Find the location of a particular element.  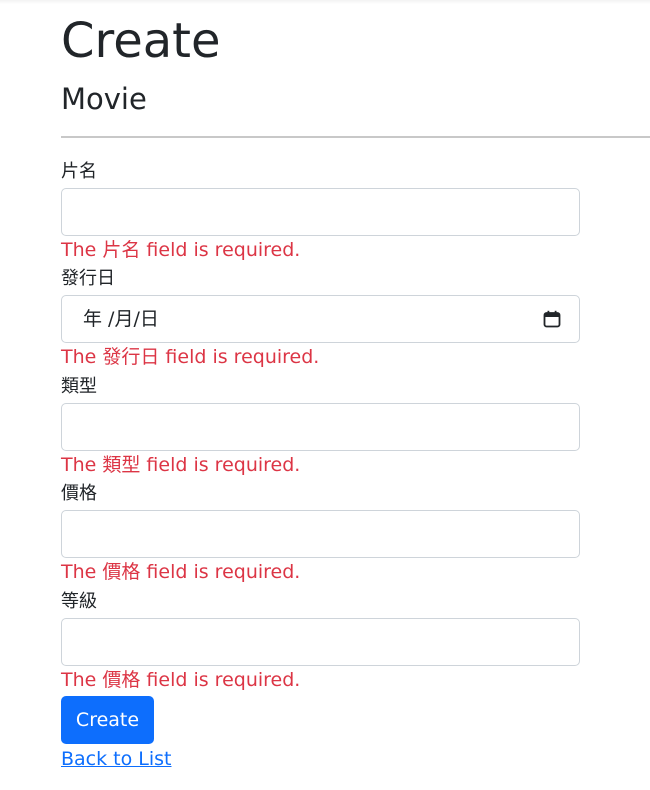

title-error: The 片名 field is required. is located at coordinates (181, 250).